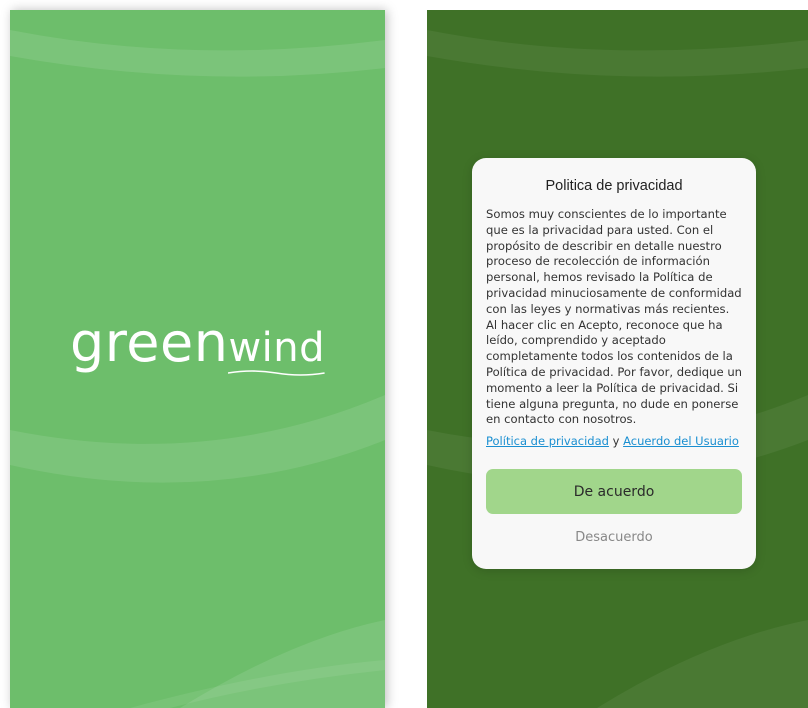  Describe the element at coordinates (277, 373) in the screenshot. I see `logo-wave-icon` at that location.